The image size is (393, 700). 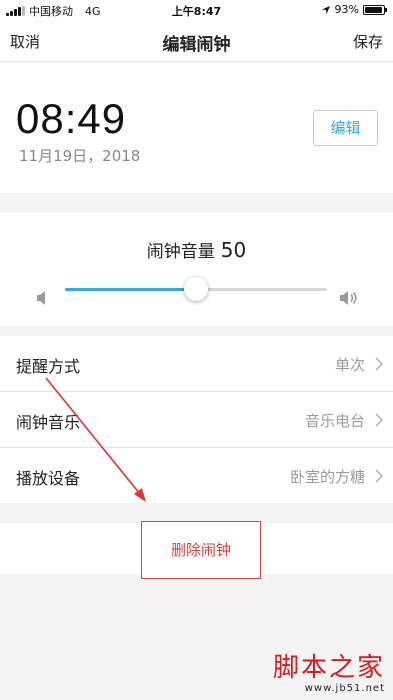 I want to click on slider-thumb, so click(x=196, y=289).